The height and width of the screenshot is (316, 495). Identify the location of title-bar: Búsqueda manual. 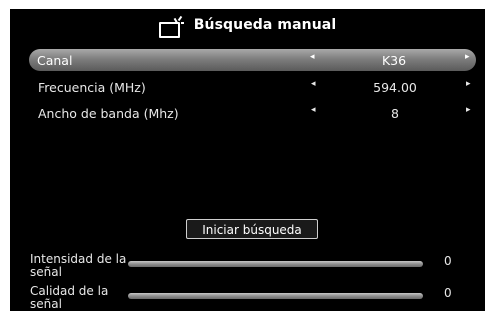
(247, 25).